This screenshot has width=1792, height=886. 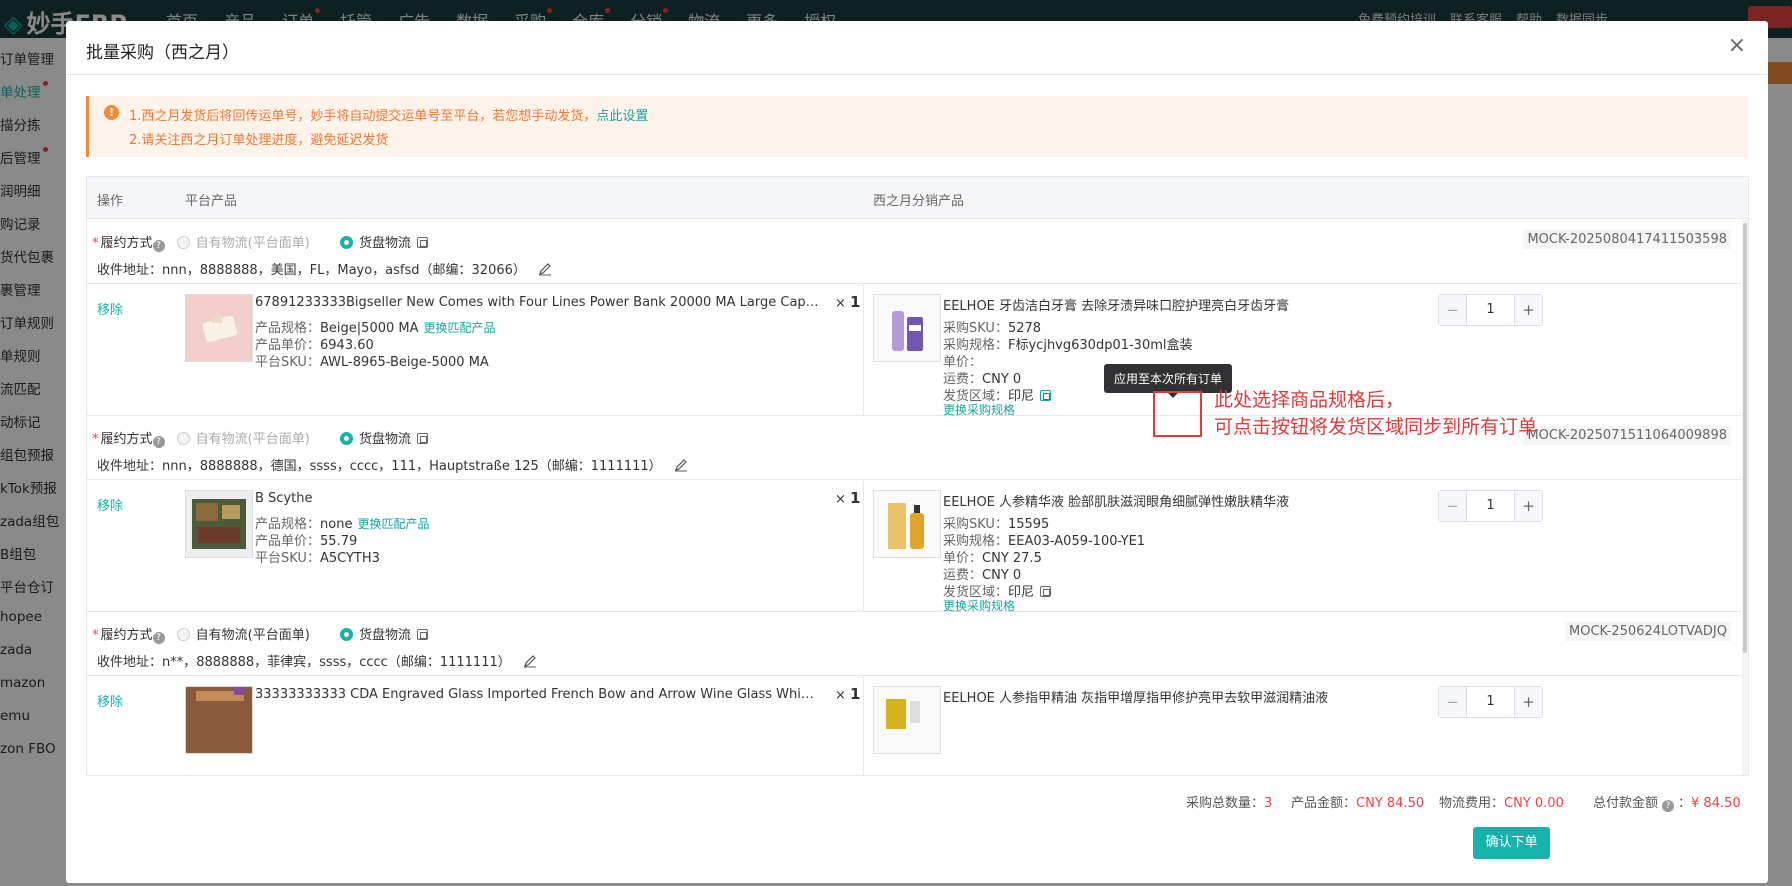 I want to click on close-icon: ×, so click(x=1737, y=45).